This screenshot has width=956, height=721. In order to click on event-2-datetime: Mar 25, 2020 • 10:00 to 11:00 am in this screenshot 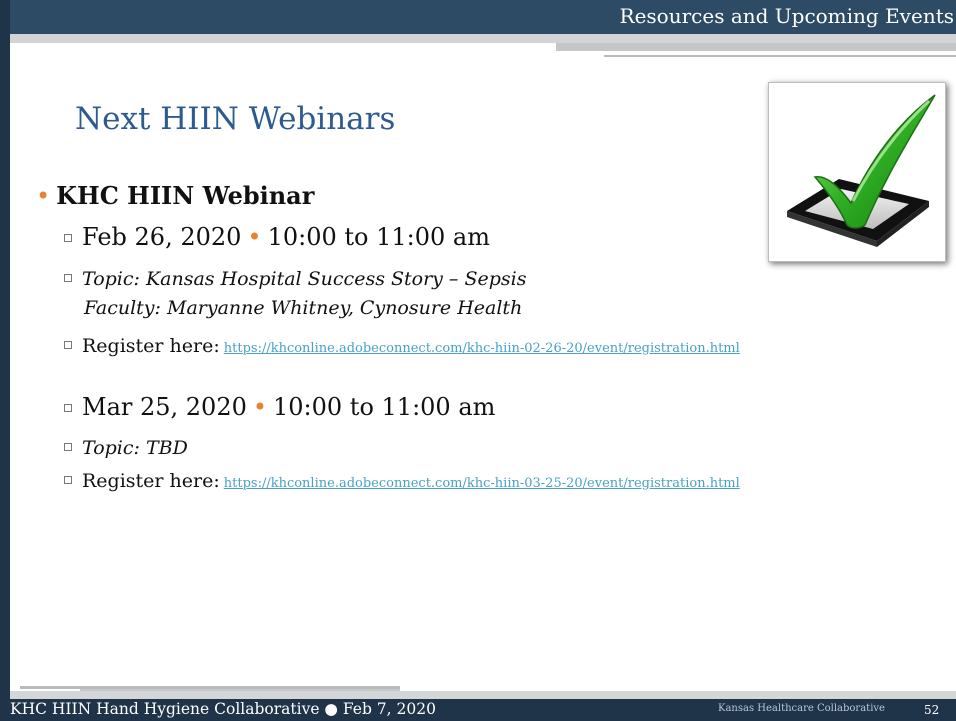, I will do `click(279, 407)`.